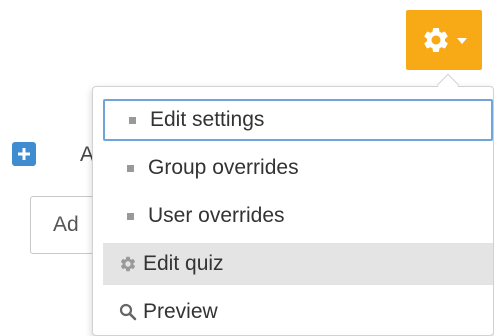 Image resolution: width=494 pixels, height=336 pixels. I want to click on actions-menu-button, so click(444, 40).